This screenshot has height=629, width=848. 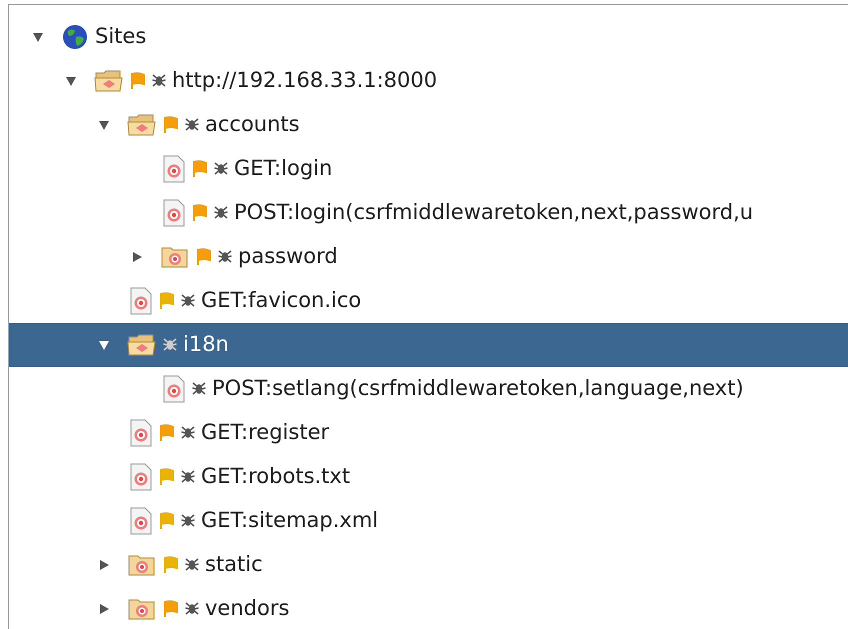 What do you see at coordinates (206, 345) in the screenshot?
I see `tree-node-label: i18n` at bounding box center [206, 345].